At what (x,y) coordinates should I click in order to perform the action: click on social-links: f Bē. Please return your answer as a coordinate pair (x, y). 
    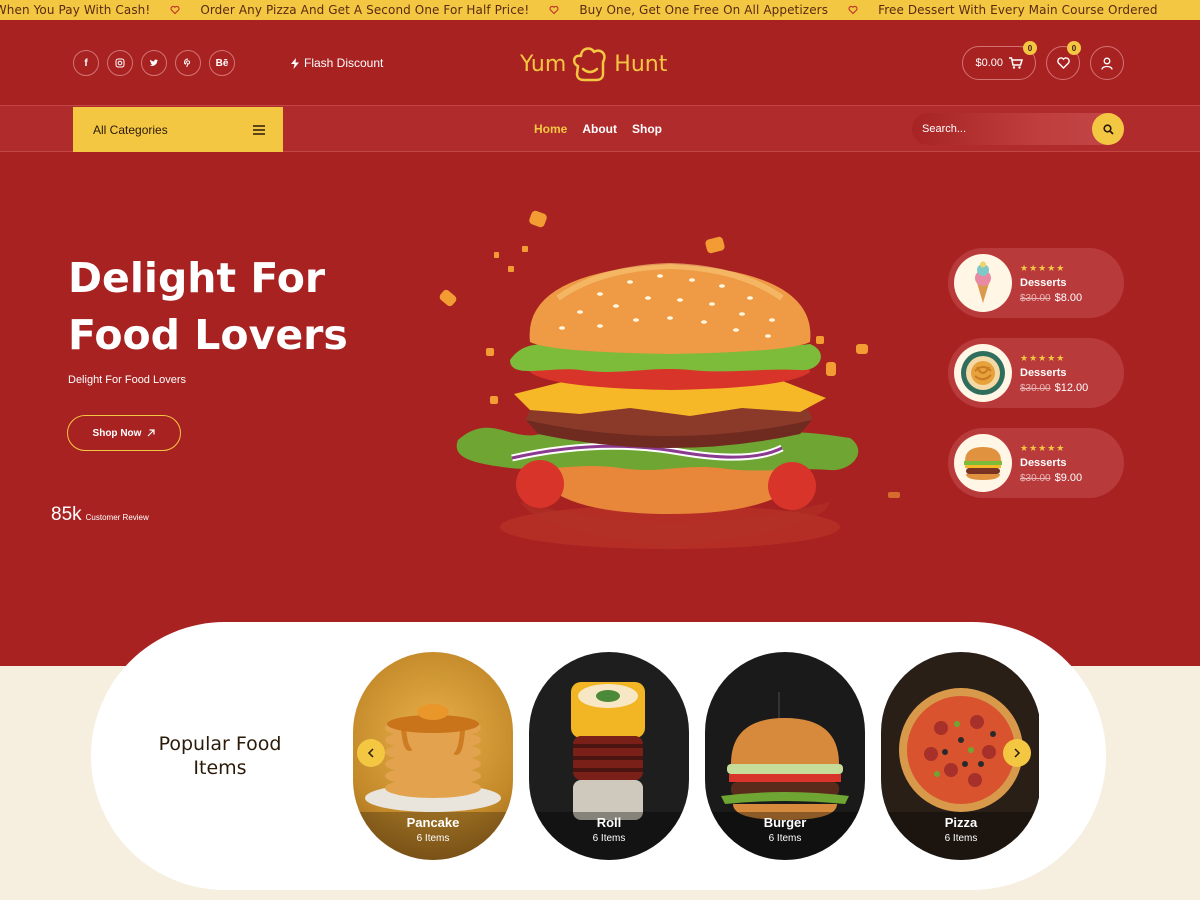
    Looking at the image, I should click on (154, 63).